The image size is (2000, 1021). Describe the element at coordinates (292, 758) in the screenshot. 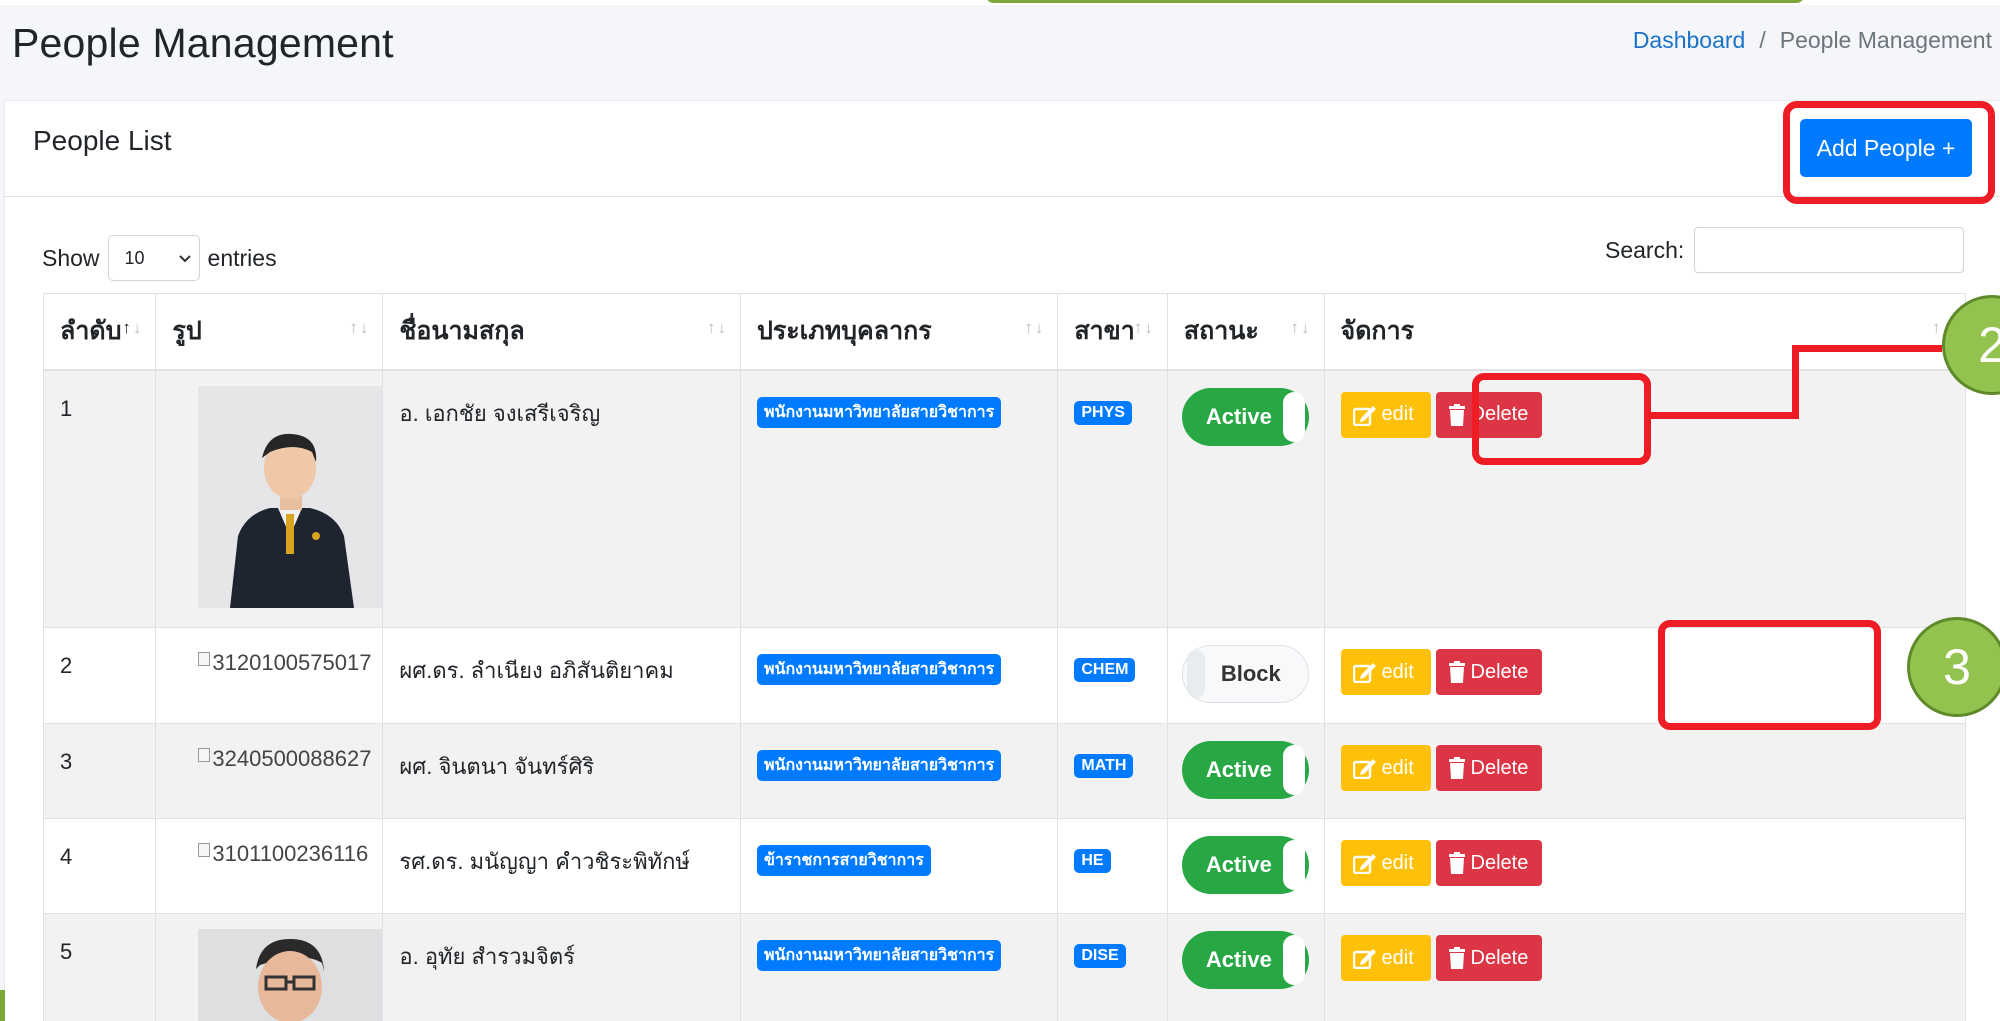

I see `photo-alt-text: 3240500088627` at that location.